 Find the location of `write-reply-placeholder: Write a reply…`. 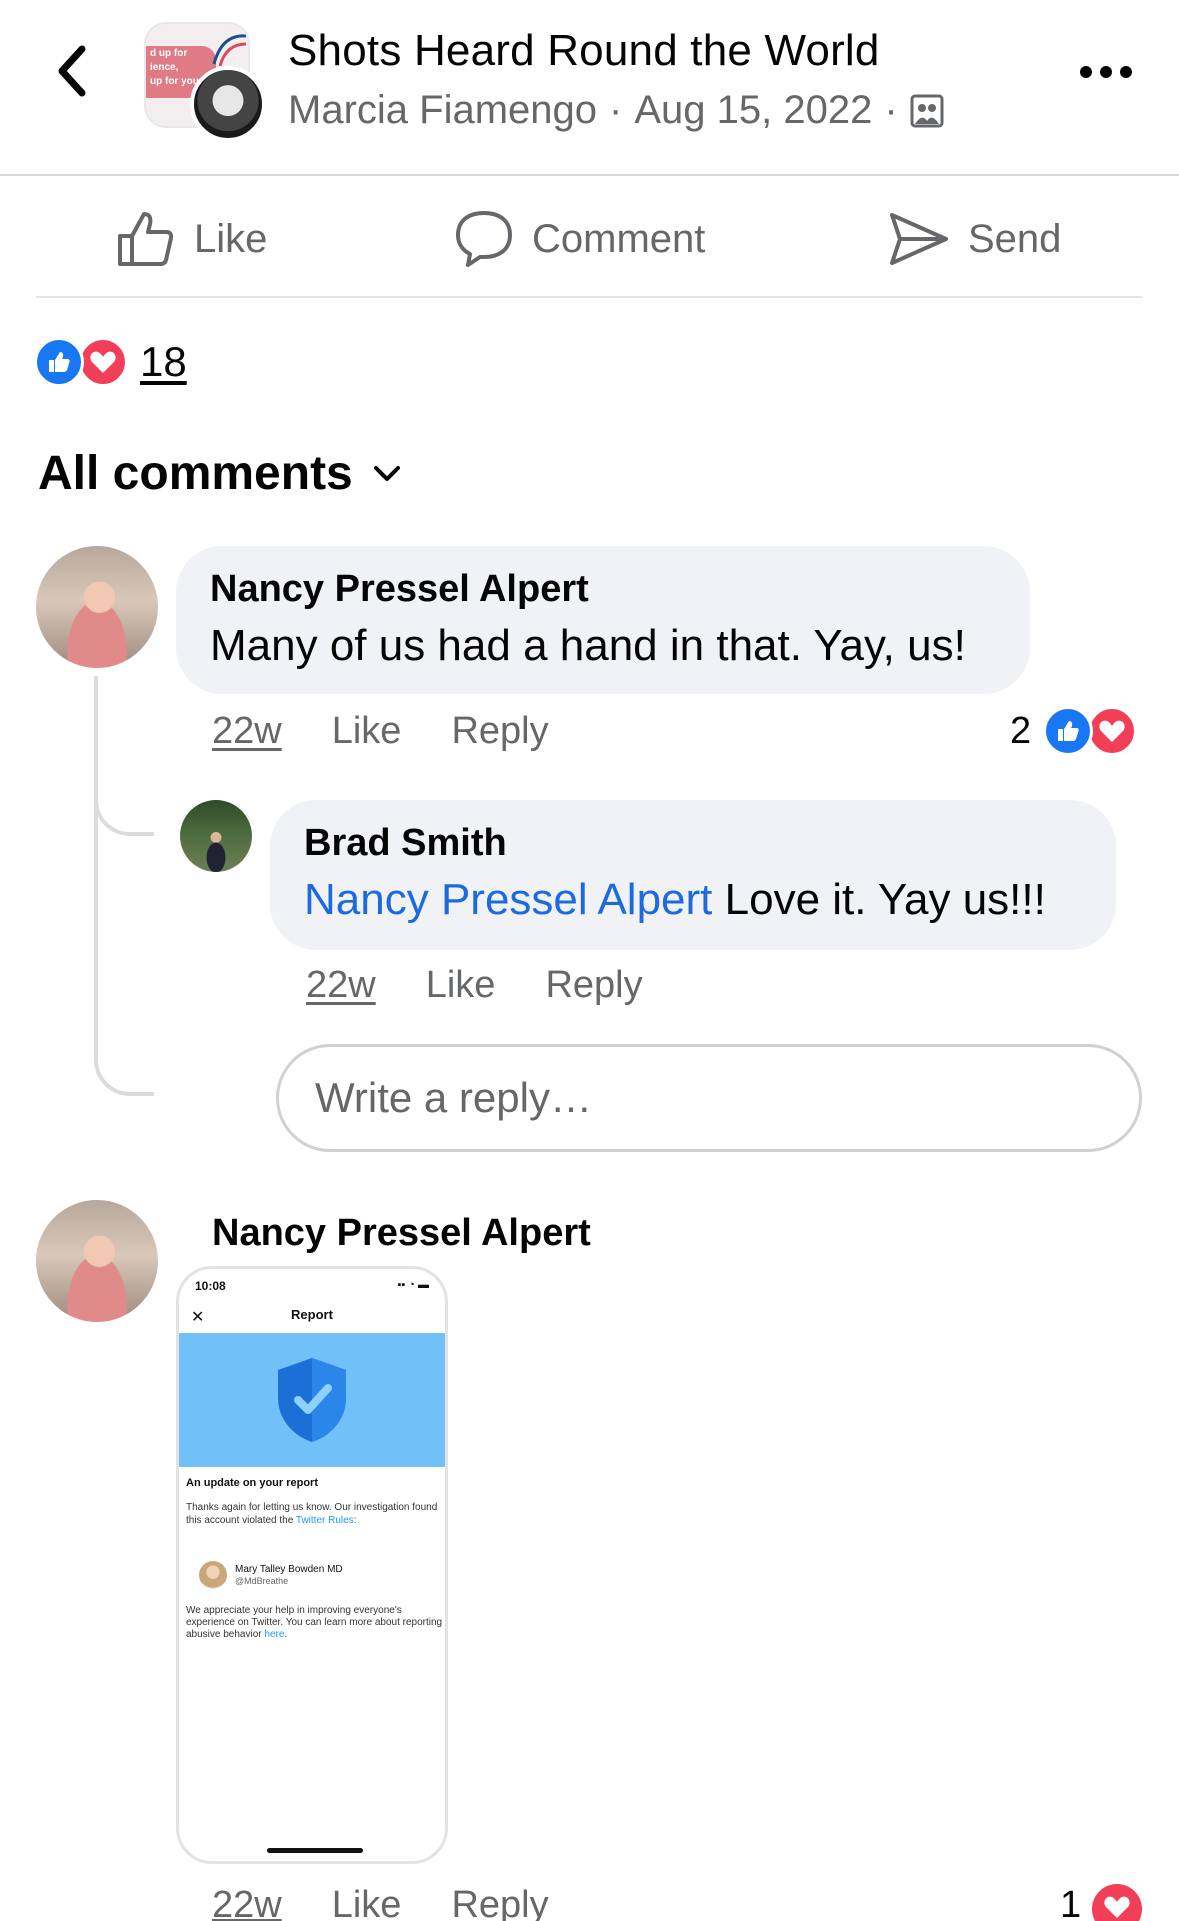

write-reply-placeholder: Write a reply… is located at coordinates (453, 1097).